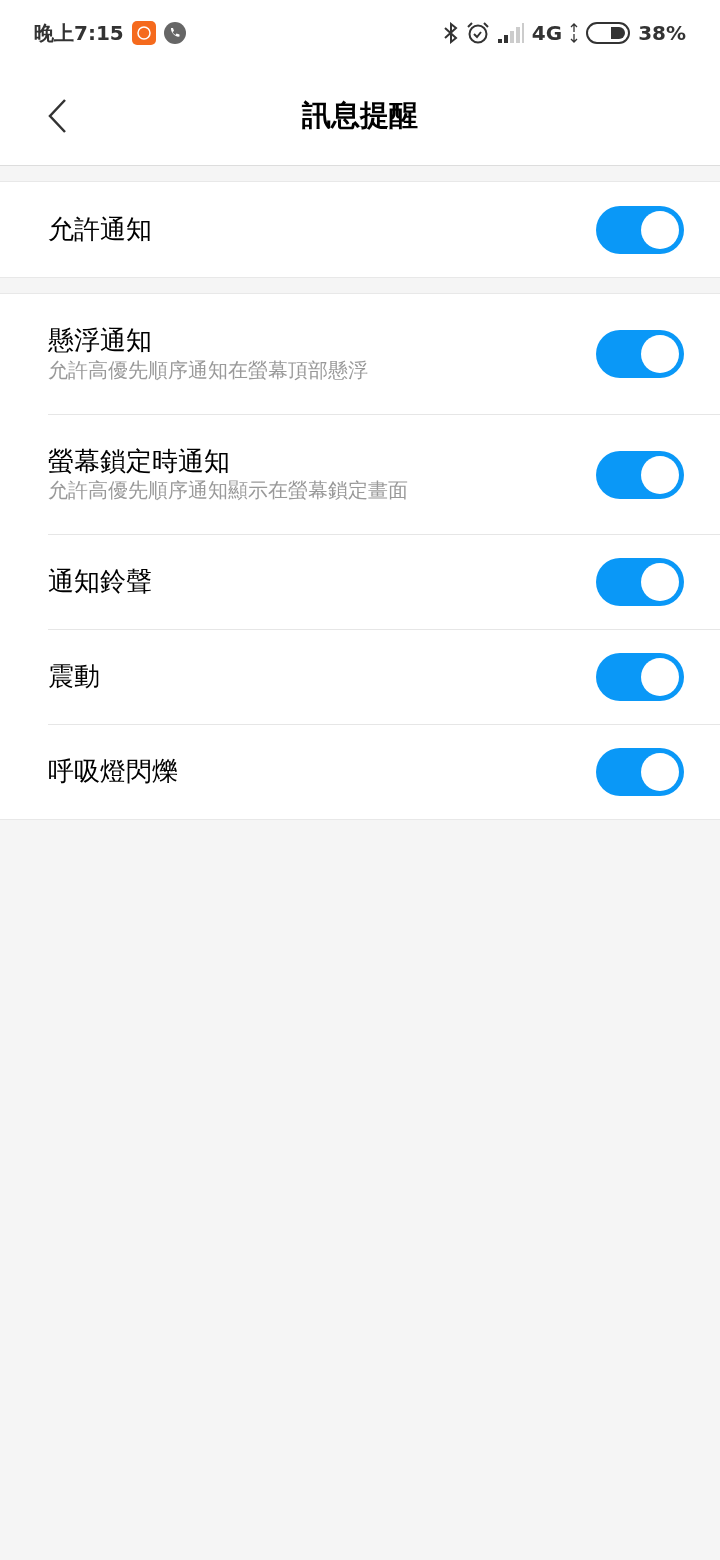 This screenshot has width=720, height=1560. I want to click on alarm-icon, so click(477, 33).